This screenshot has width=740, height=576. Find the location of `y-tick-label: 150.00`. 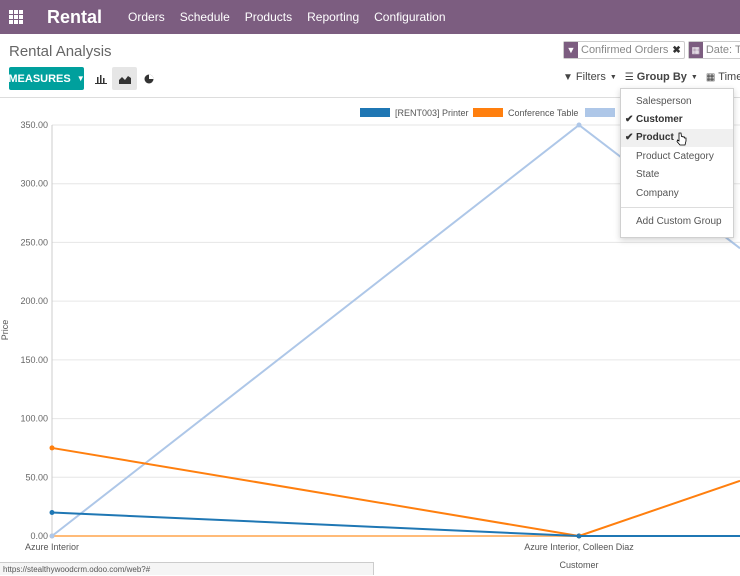

y-tick-label: 150.00 is located at coordinates (34, 360).